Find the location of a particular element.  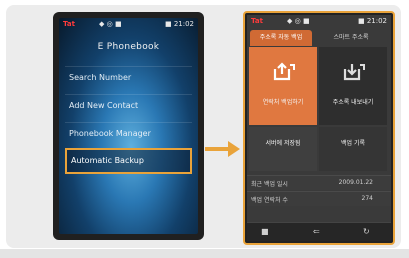

info-key: 백업 연락처 수 is located at coordinates (269, 200).